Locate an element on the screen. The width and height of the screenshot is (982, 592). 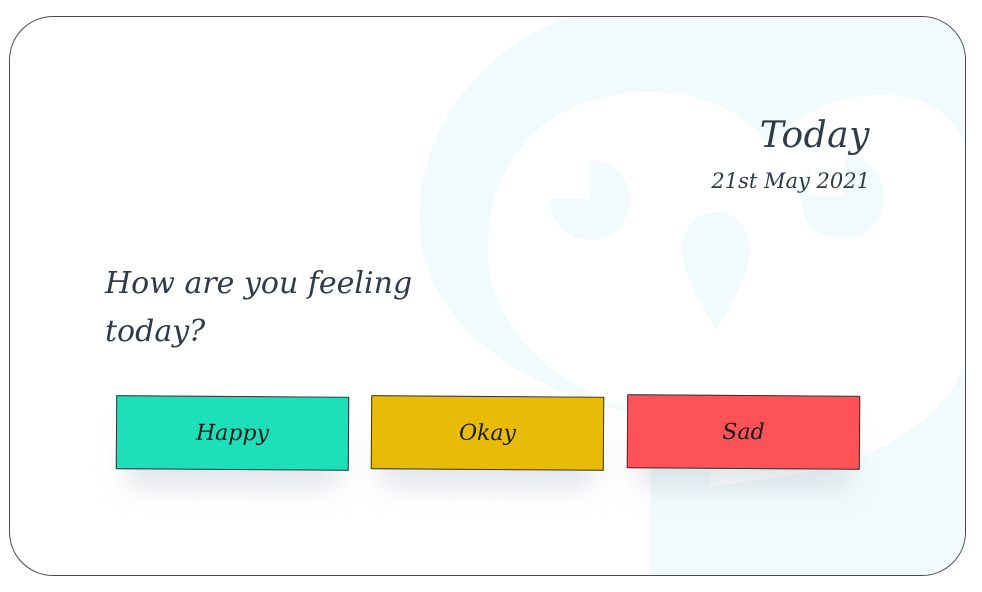
sad-button: Sad is located at coordinates (743, 432).